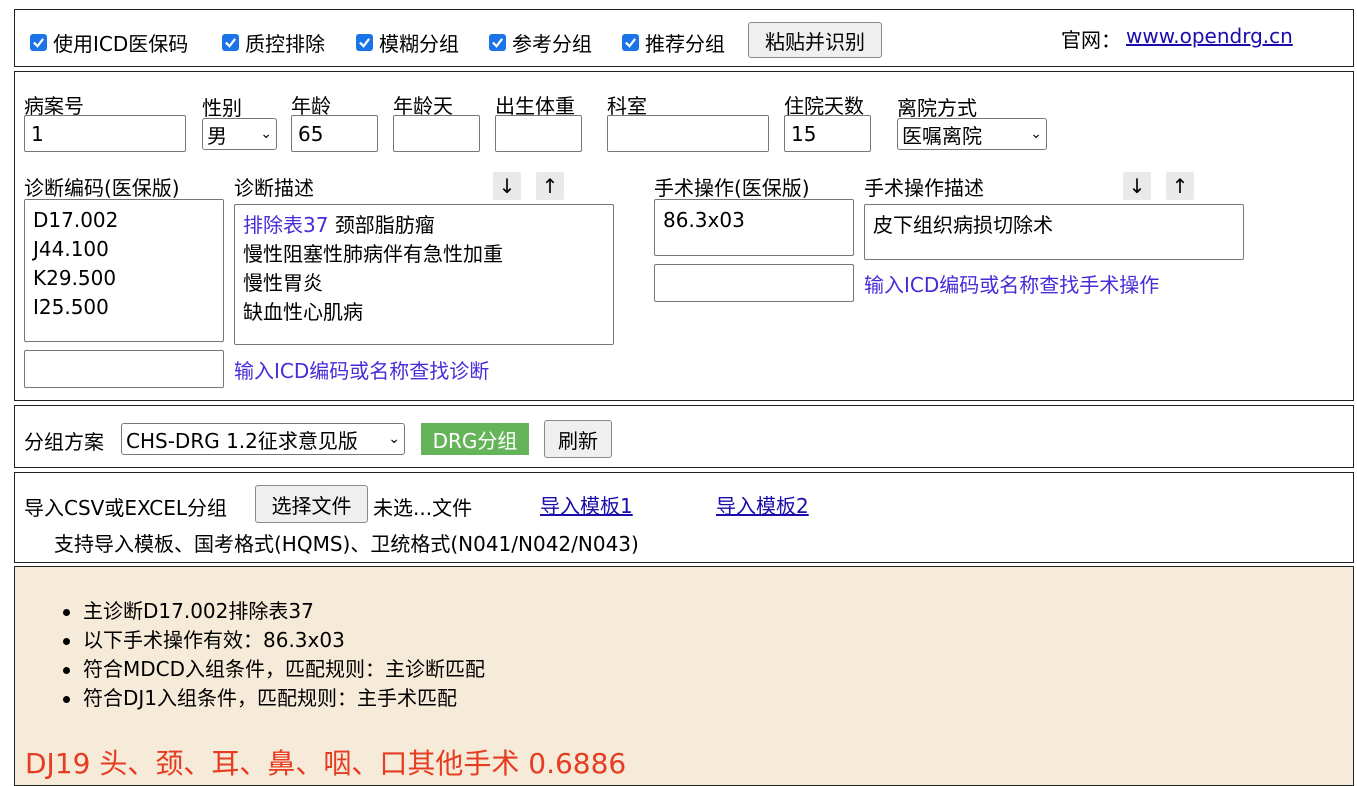  Describe the element at coordinates (924, 188) in the screenshot. I see `surgery-desc-label: 手术操作描述` at that location.